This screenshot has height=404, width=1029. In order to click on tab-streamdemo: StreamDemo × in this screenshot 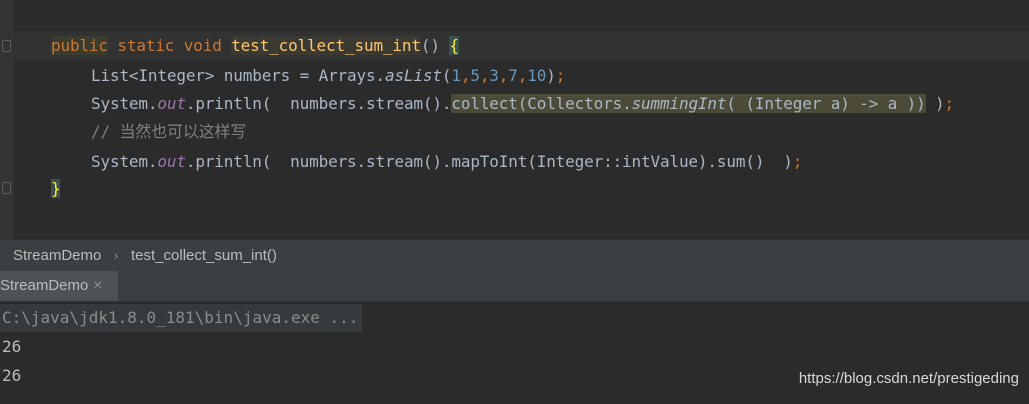, I will do `click(59, 286)`.